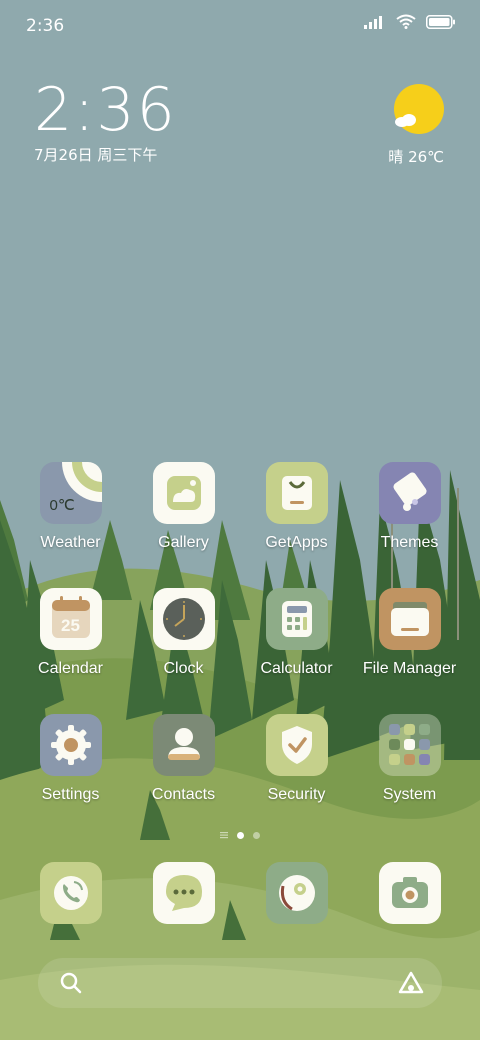 Image resolution: width=480 pixels, height=1040 pixels. I want to click on app-label: File Manager, so click(409, 668).